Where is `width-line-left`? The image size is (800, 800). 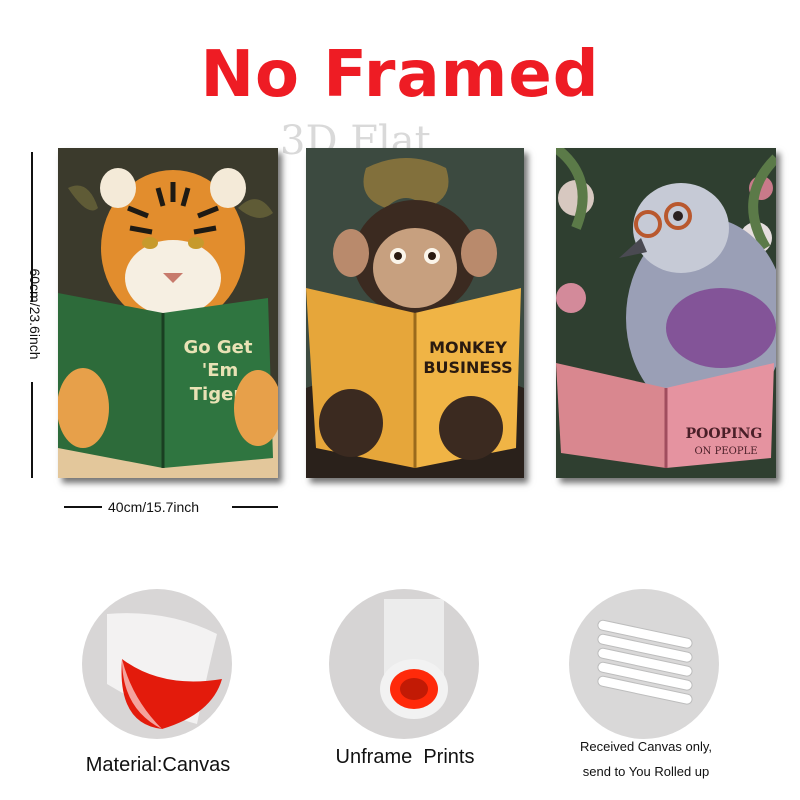
width-line-left is located at coordinates (83, 507).